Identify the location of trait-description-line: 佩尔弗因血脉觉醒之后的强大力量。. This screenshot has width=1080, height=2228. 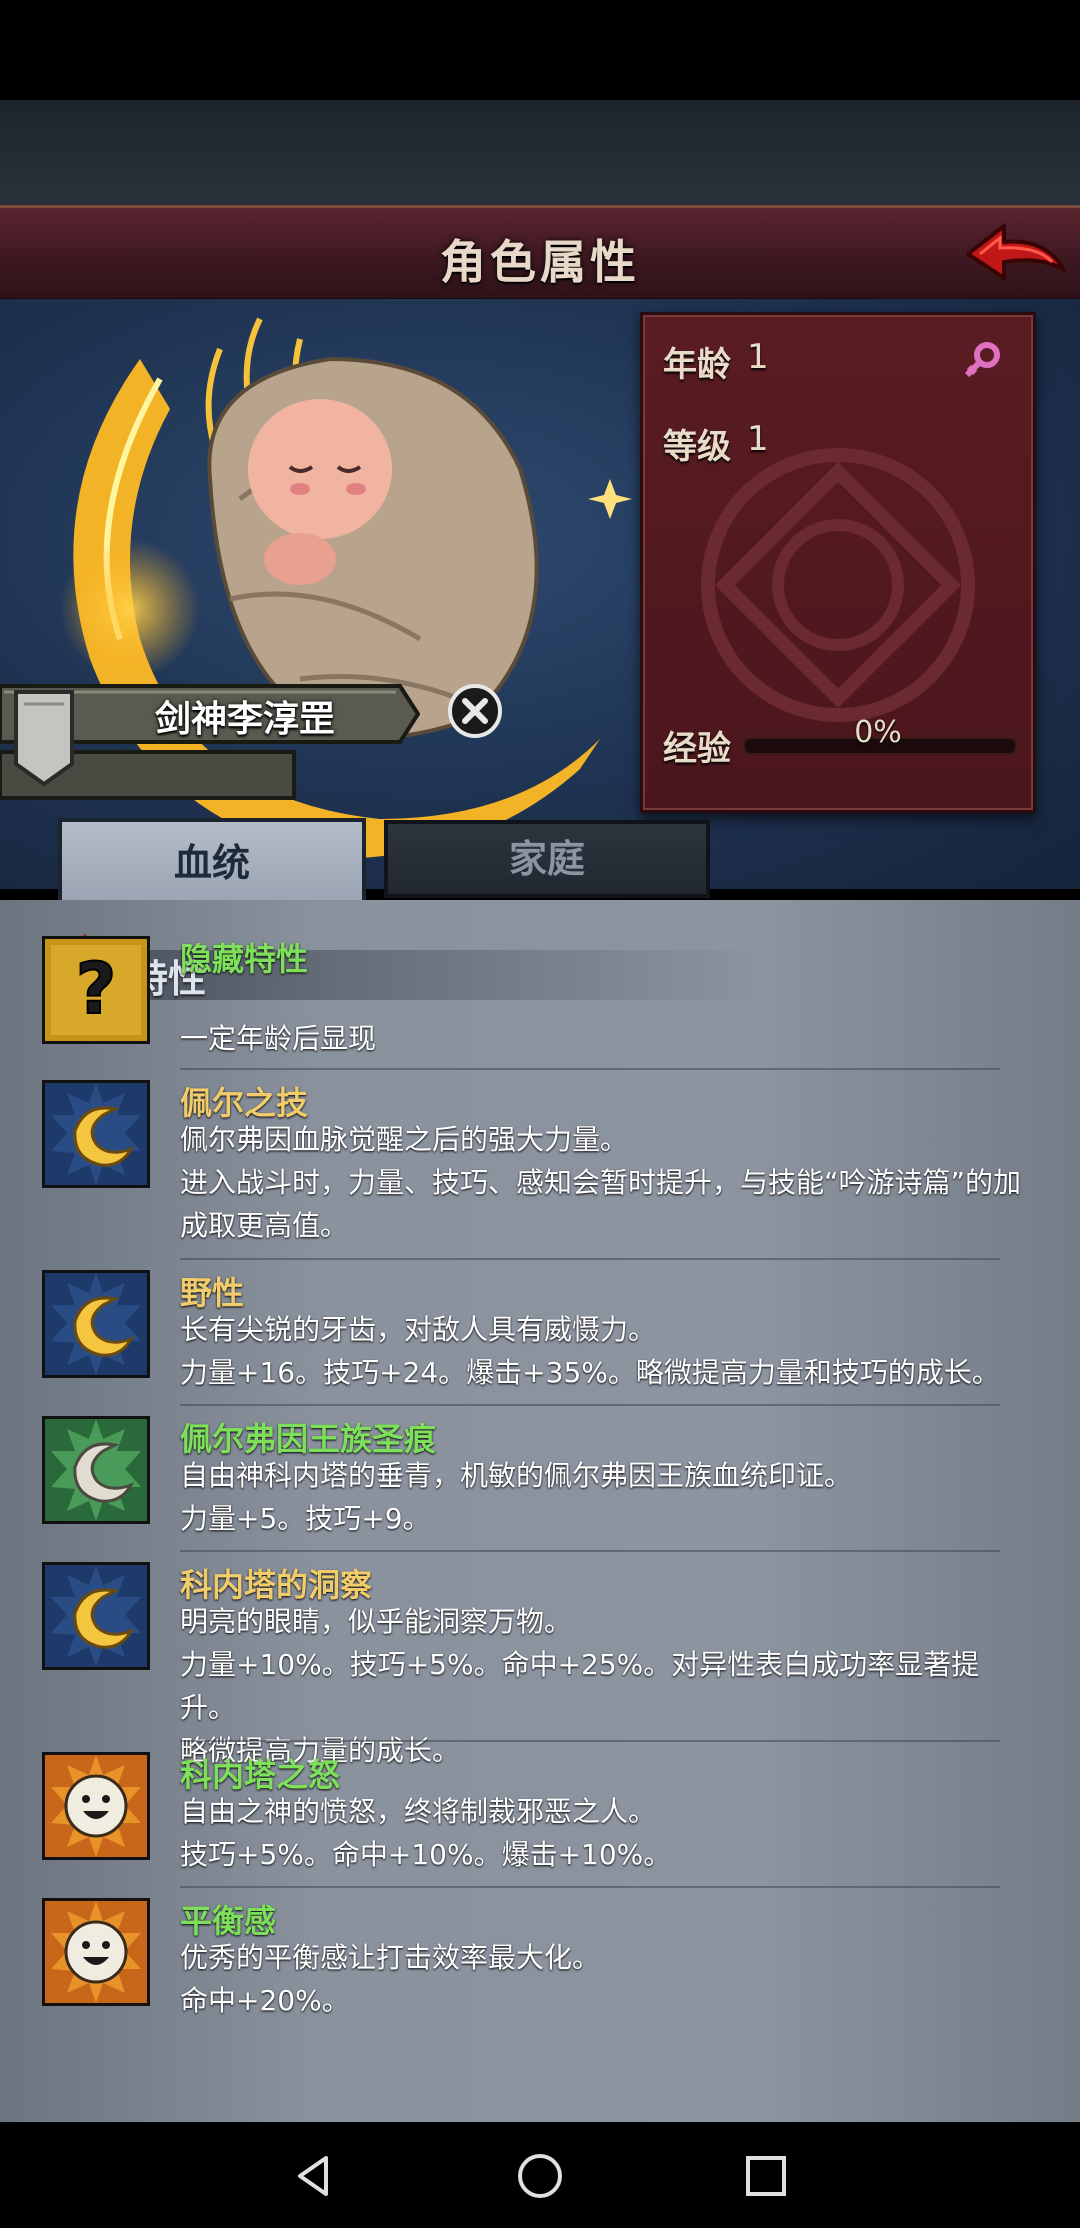
(404, 1139).